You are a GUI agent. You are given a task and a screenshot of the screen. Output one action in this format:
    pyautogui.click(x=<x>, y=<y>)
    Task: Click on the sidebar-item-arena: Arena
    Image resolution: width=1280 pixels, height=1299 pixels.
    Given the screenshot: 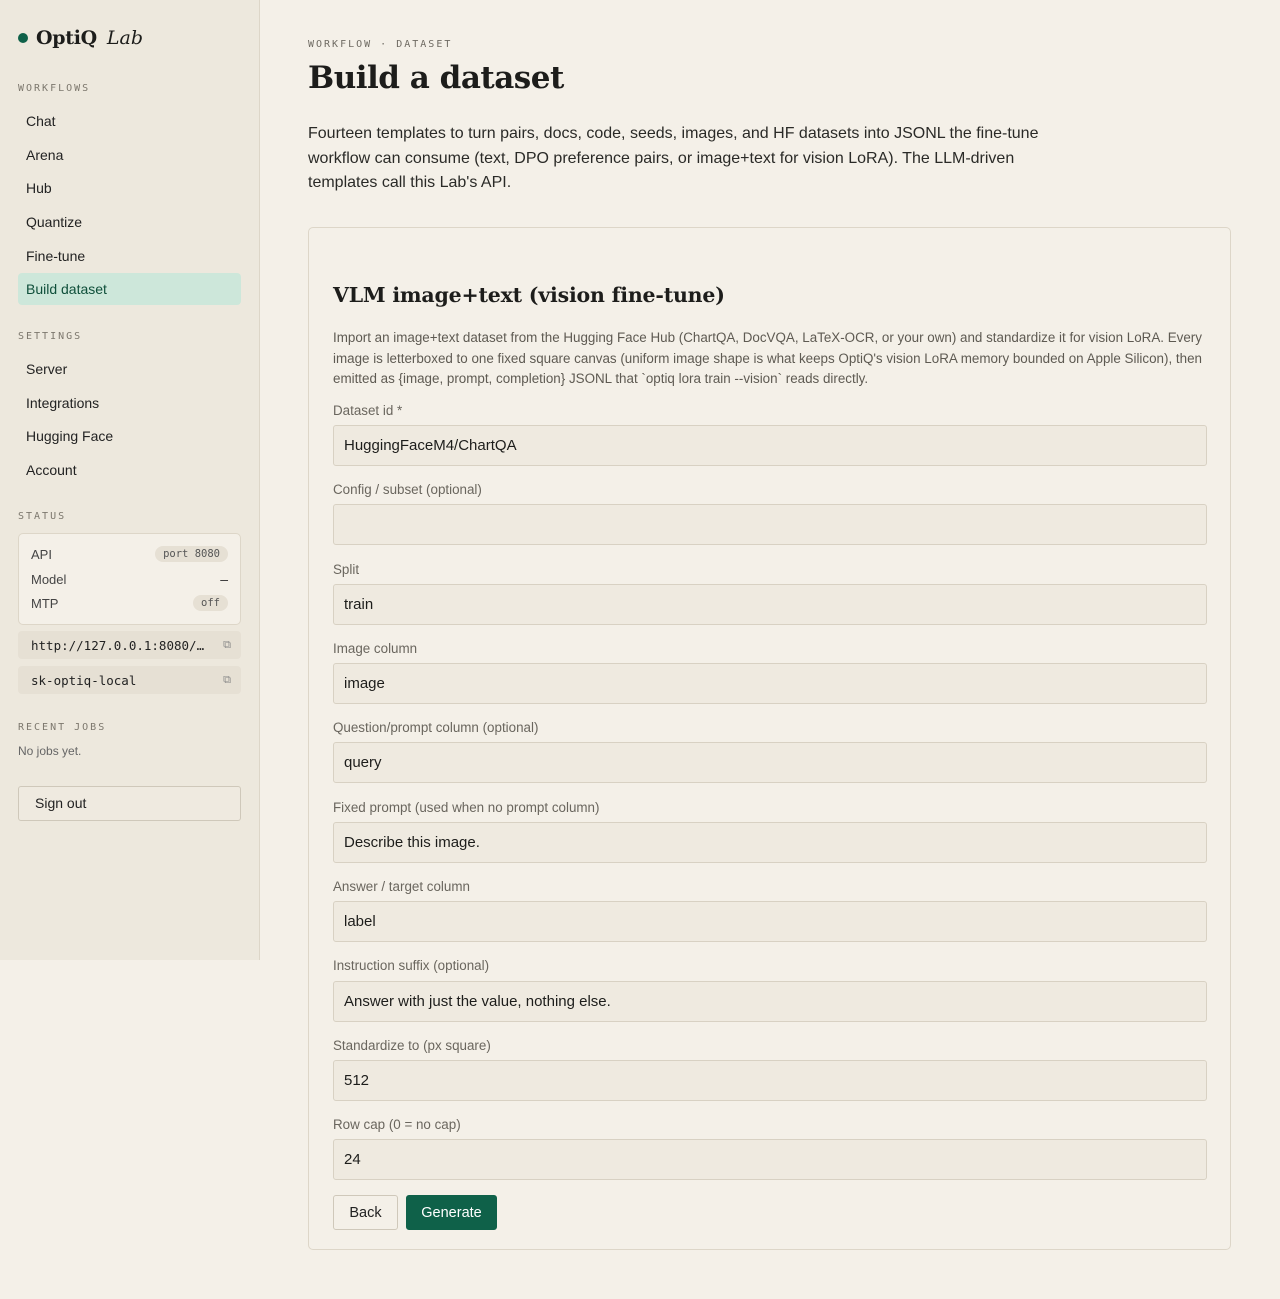 What is the action you would take?
    pyautogui.click(x=129, y=155)
    